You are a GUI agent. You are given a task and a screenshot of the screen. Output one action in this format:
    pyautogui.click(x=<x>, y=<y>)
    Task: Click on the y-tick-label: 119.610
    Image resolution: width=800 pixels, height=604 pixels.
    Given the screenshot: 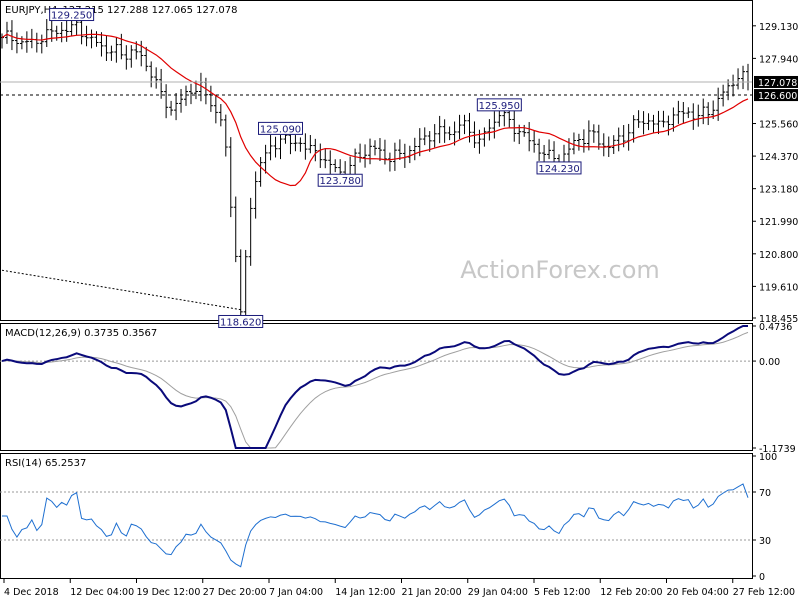 What is the action you would take?
    pyautogui.click(x=778, y=287)
    